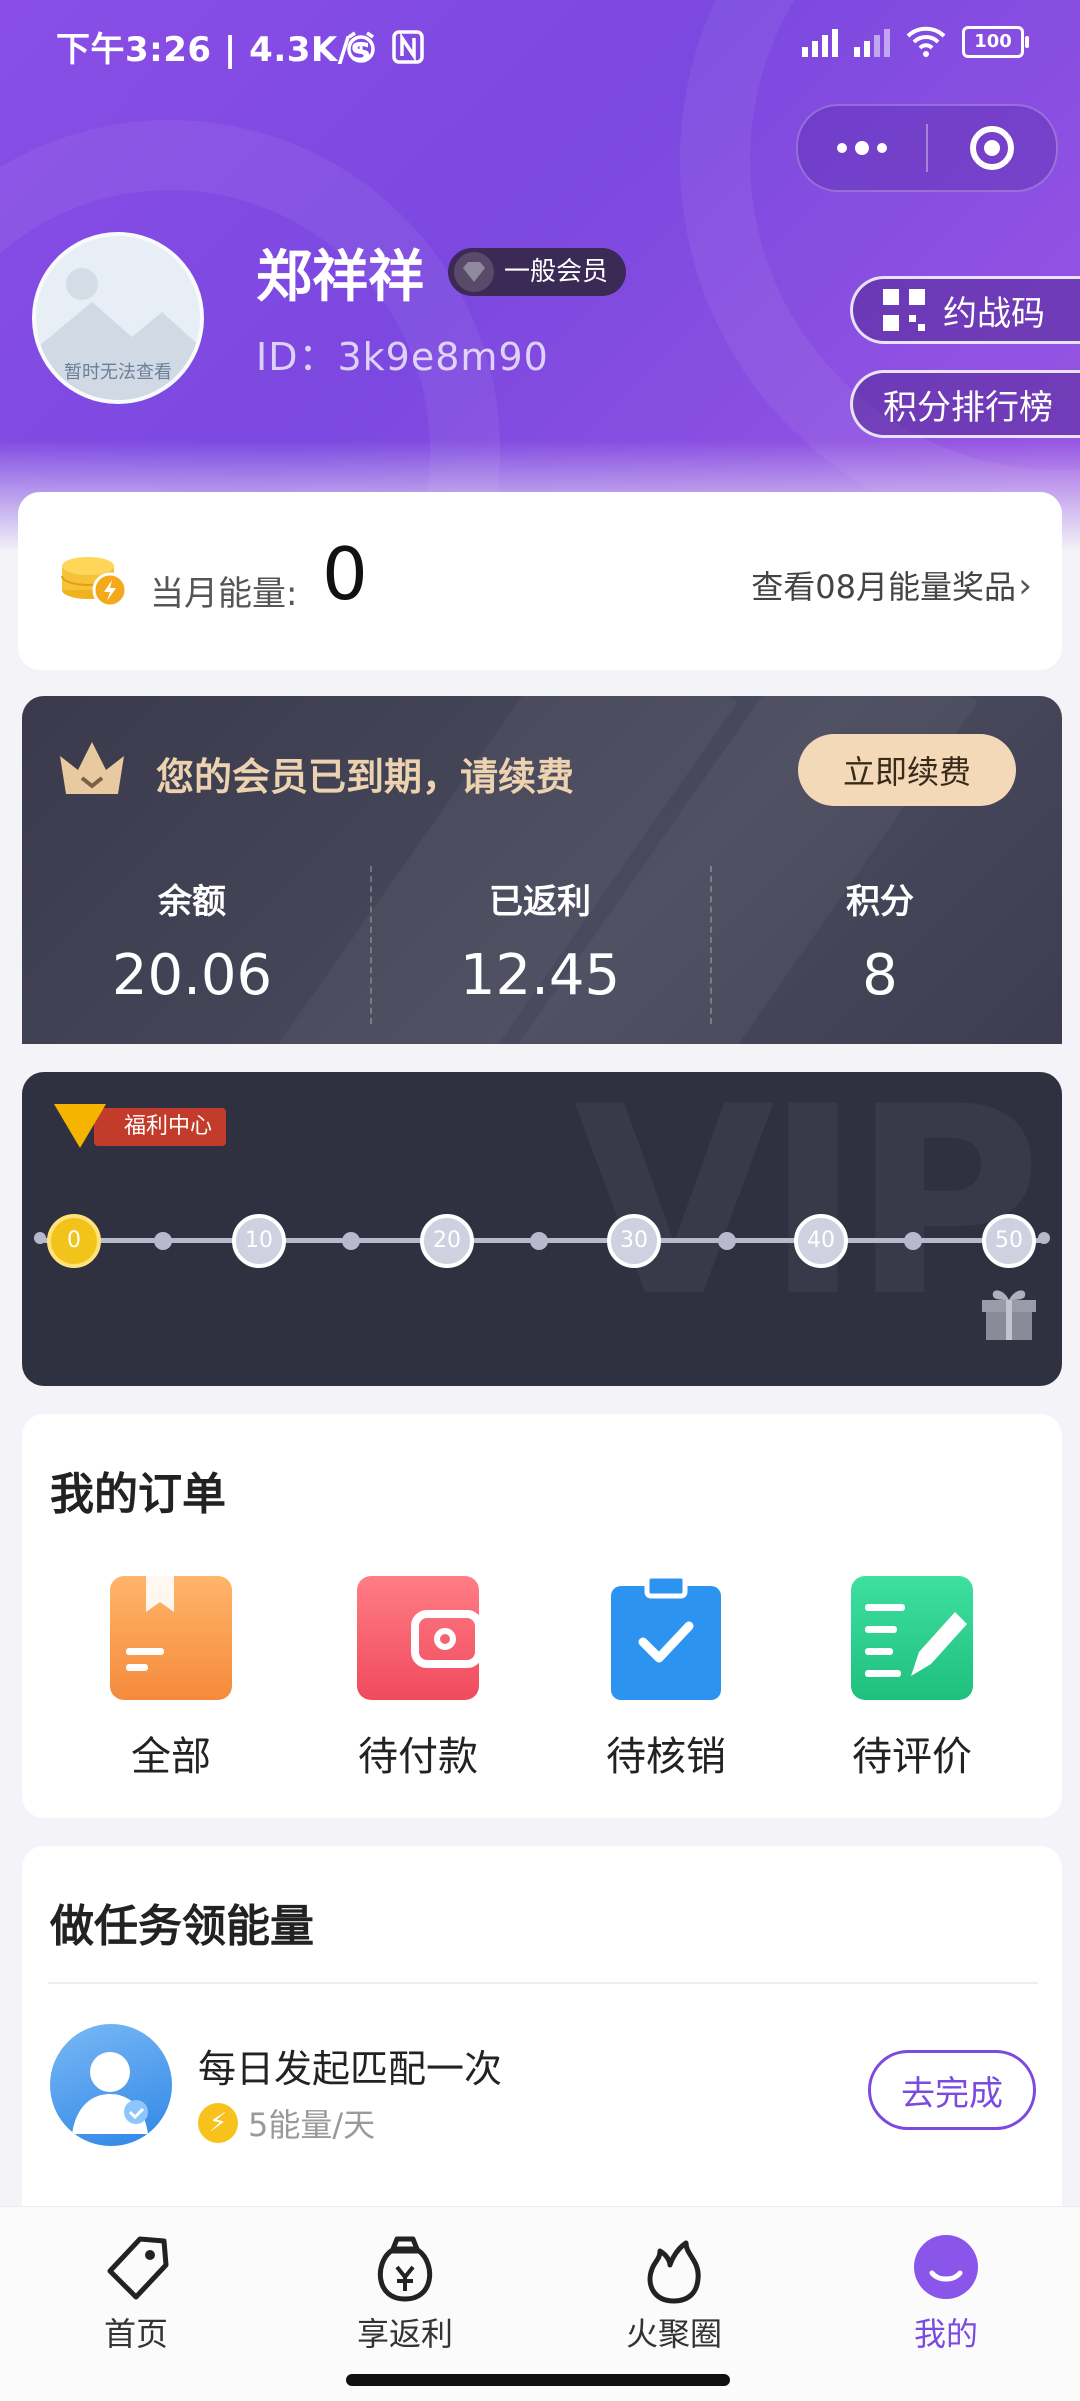 This screenshot has height=2401, width=1080. What do you see at coordinates (540, 975) in the screenshot?
I see `stat-value: 12.45` at bounding box center [540, 975].